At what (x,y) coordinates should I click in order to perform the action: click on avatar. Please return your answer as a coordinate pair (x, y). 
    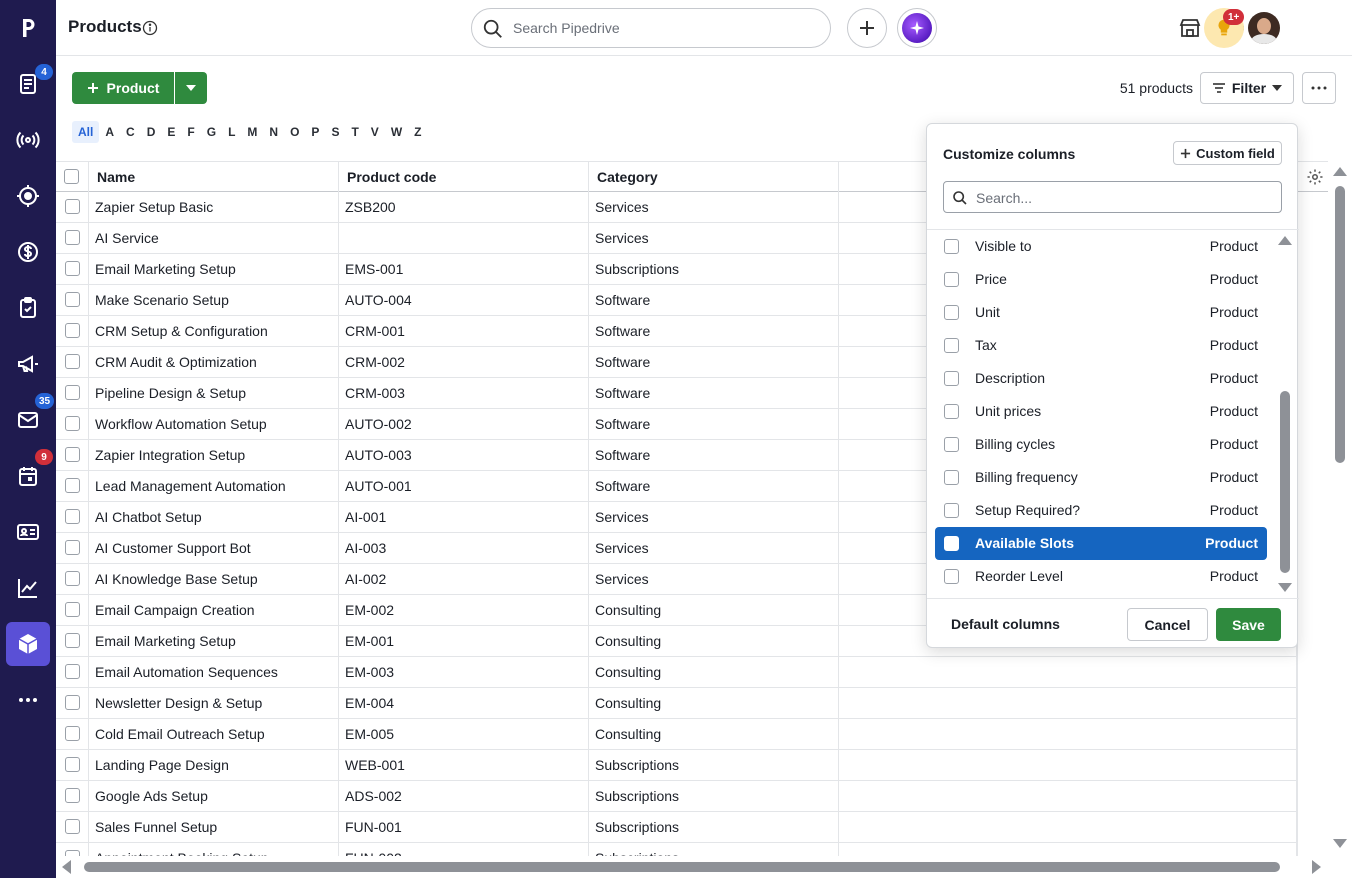
    Looking at the image, I should click on (1264, 28).